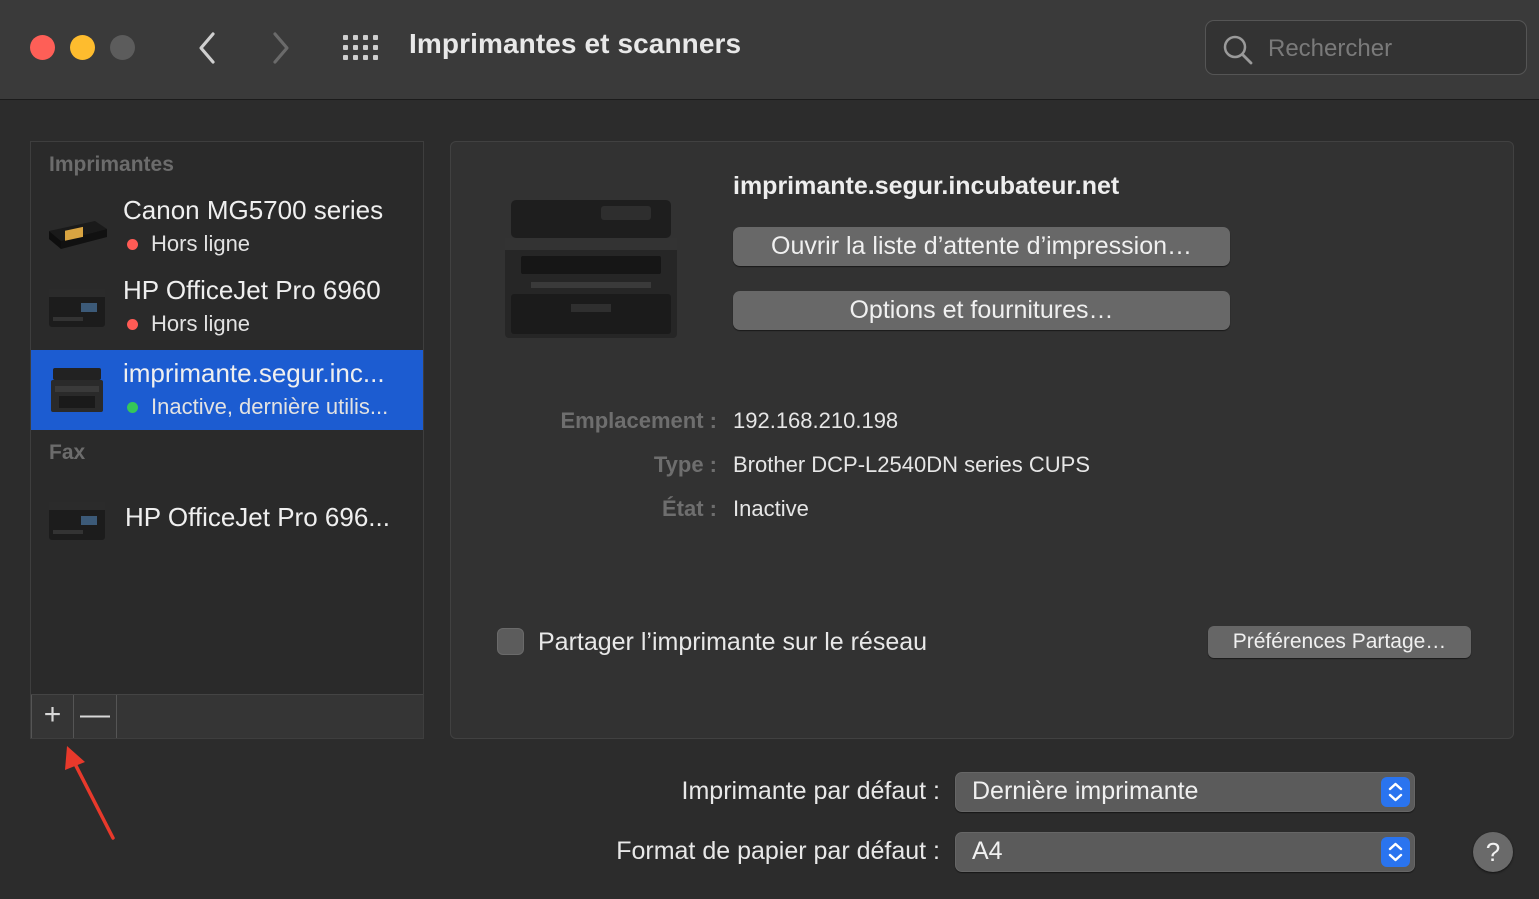  I want to click on search-icon, so click(1238, 50).